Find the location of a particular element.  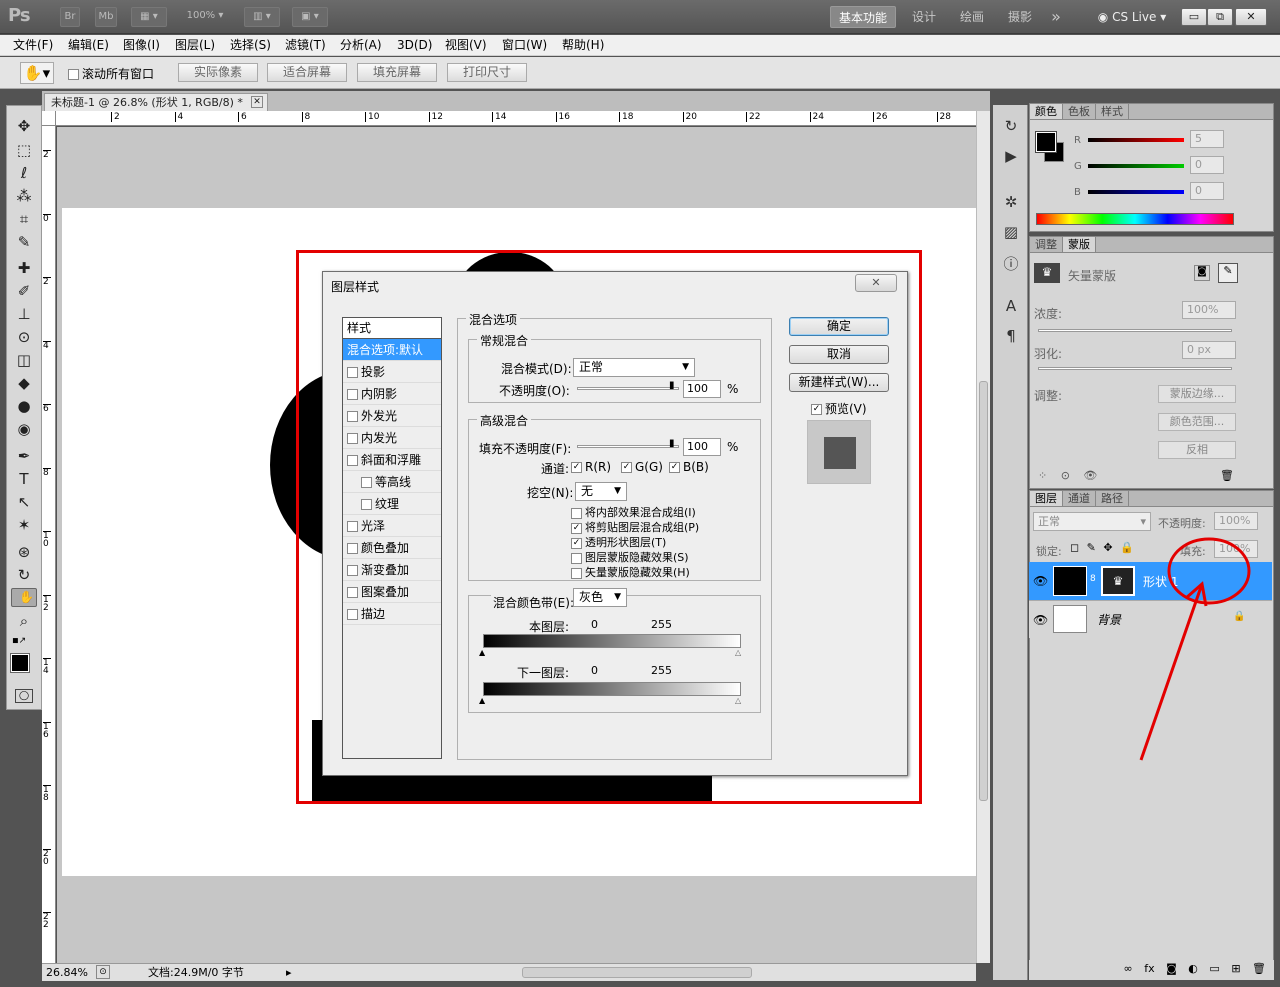

annotation-overlay is located at coordinates (1195, 649).